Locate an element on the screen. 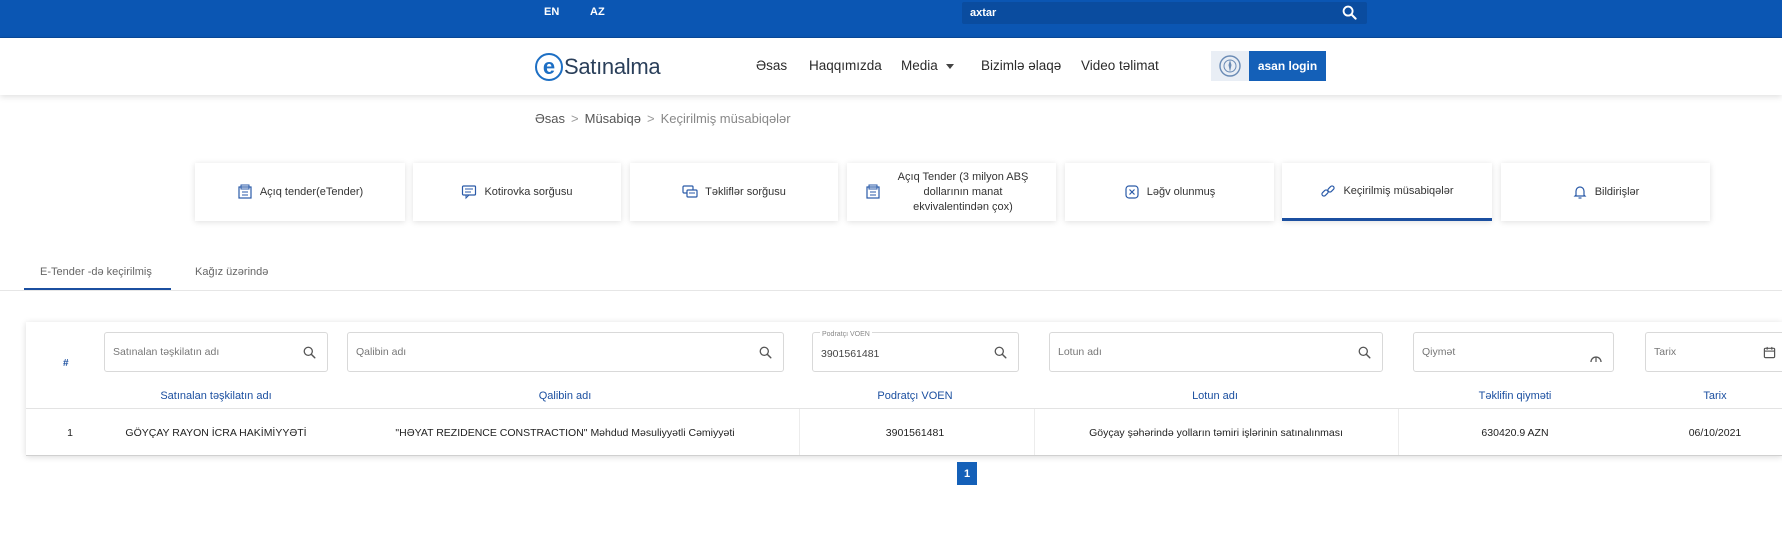 The width and height of the screenshot is (1782, 554). winner-filter-field is located at coordinates (565, 352).